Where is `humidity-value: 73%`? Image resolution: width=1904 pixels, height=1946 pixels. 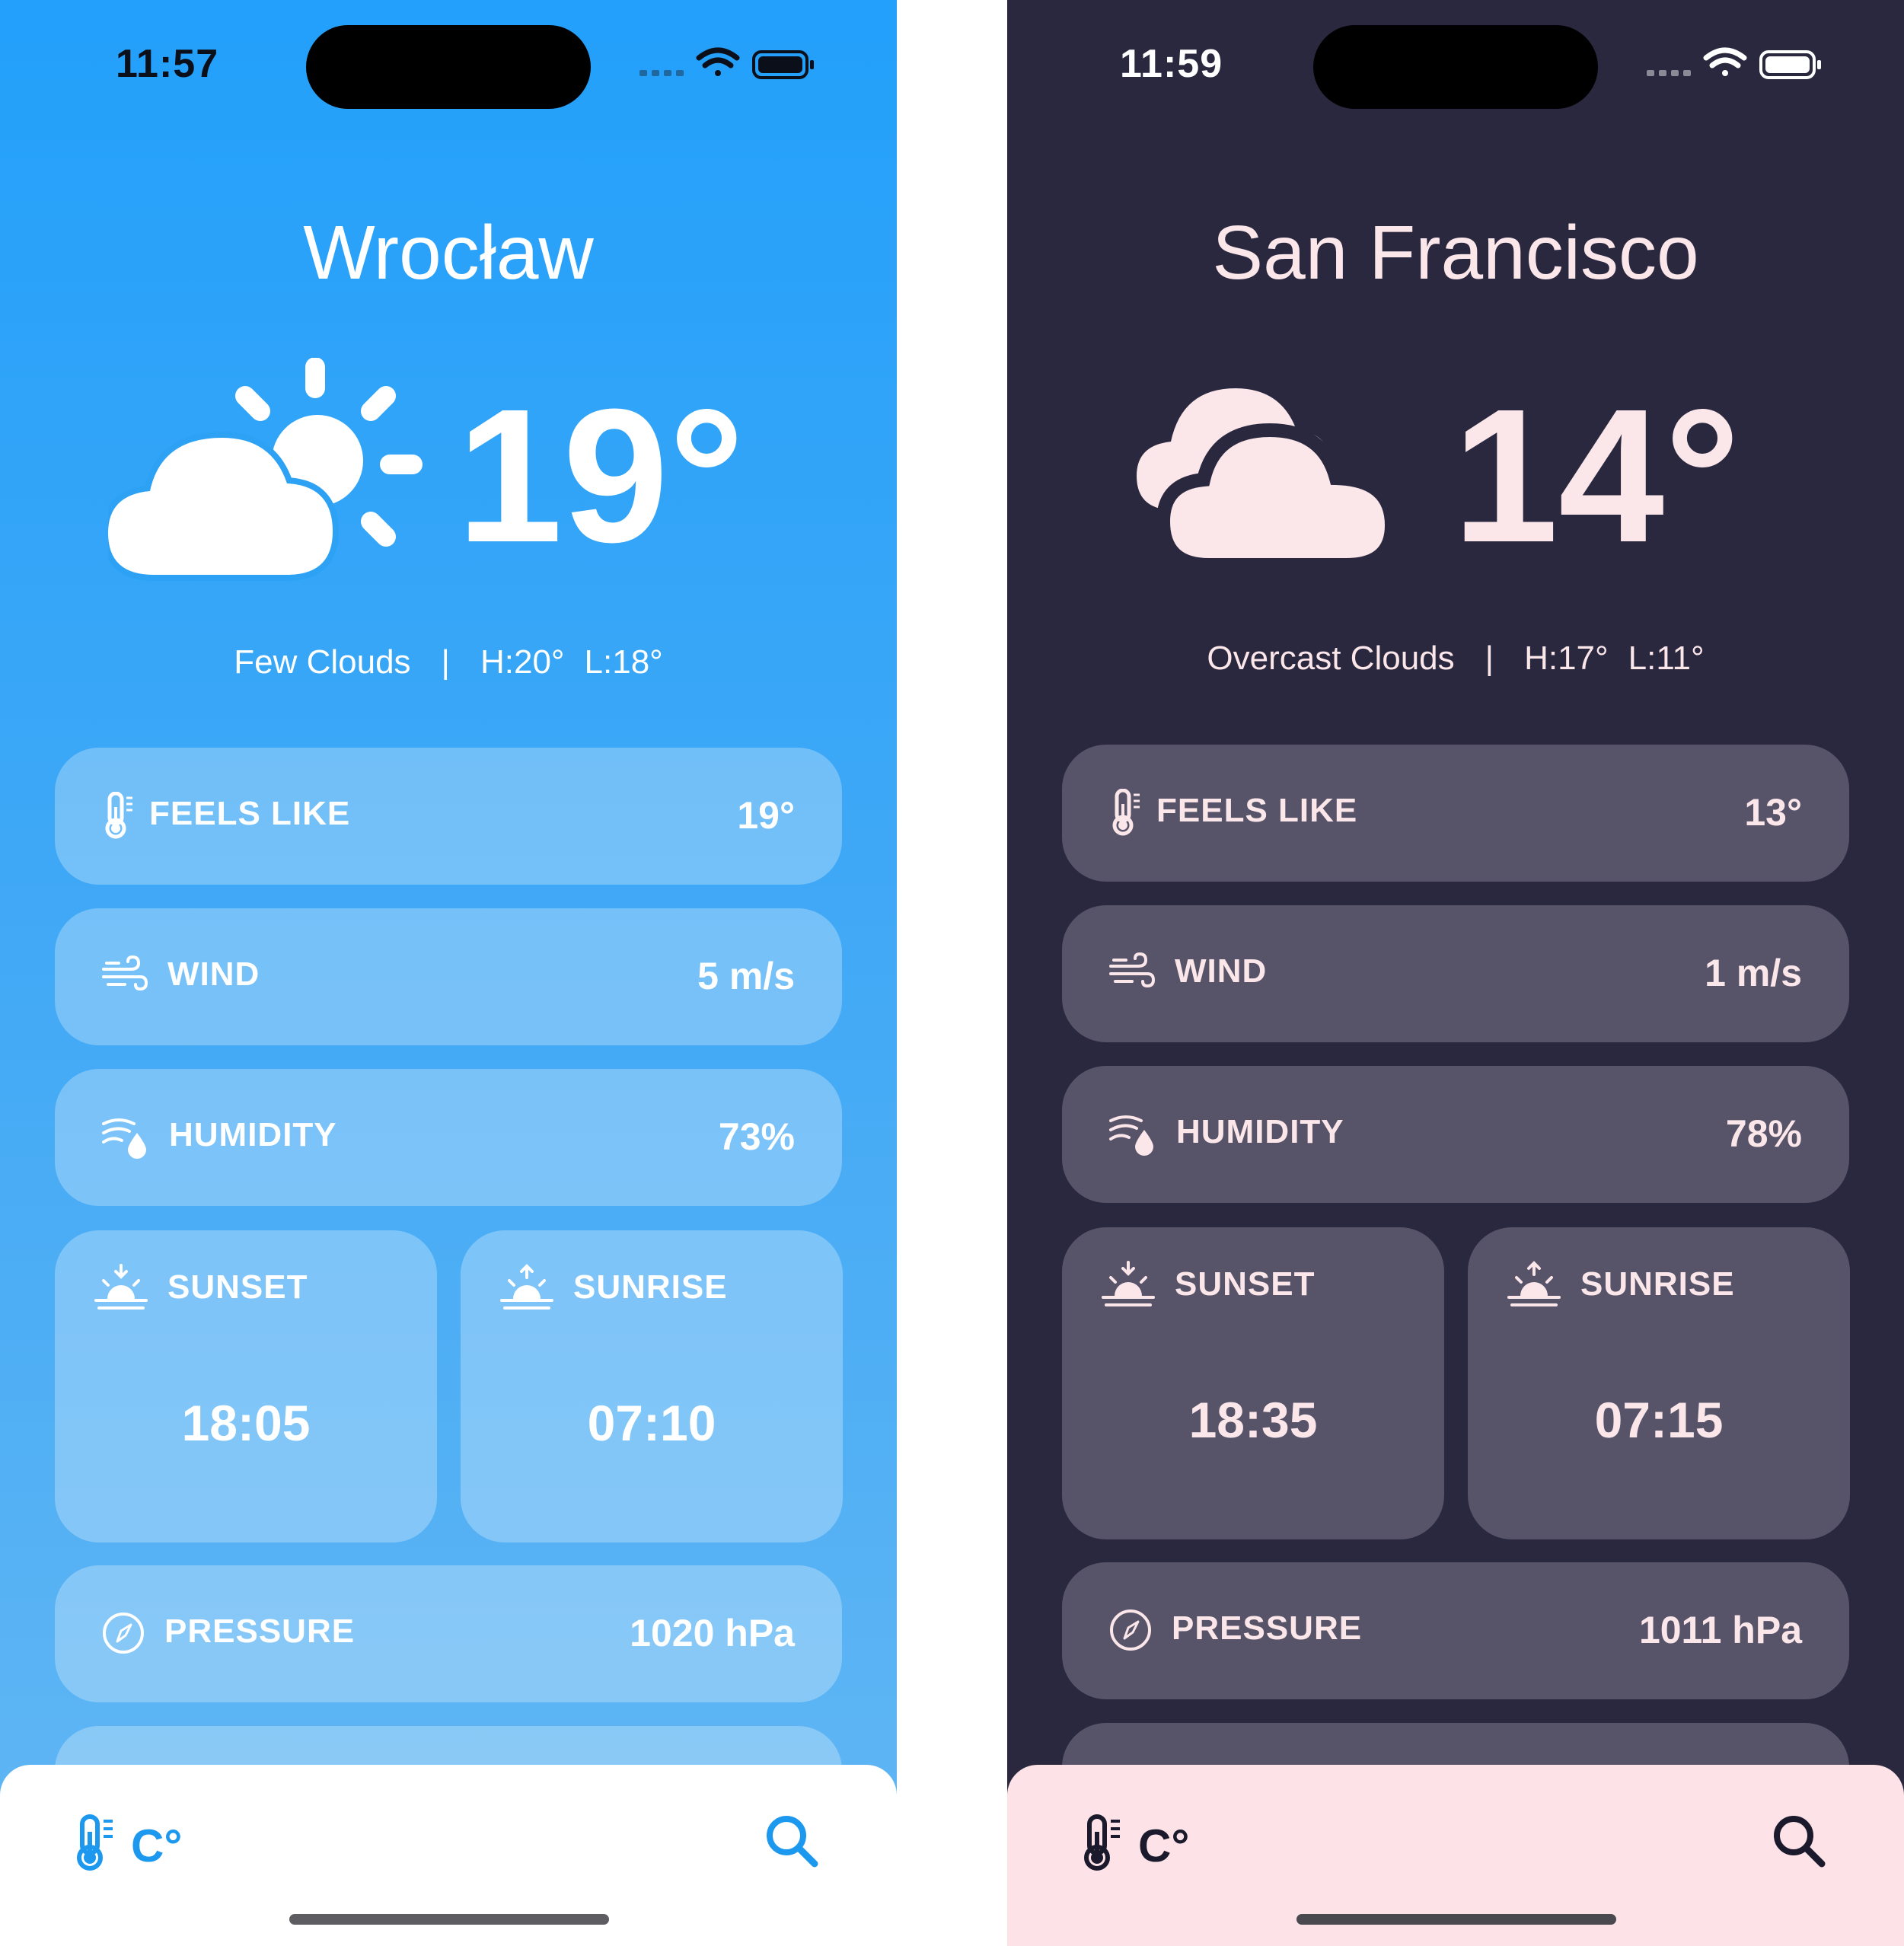
humidity-value: 73% is located at coordinates (757, 1136).